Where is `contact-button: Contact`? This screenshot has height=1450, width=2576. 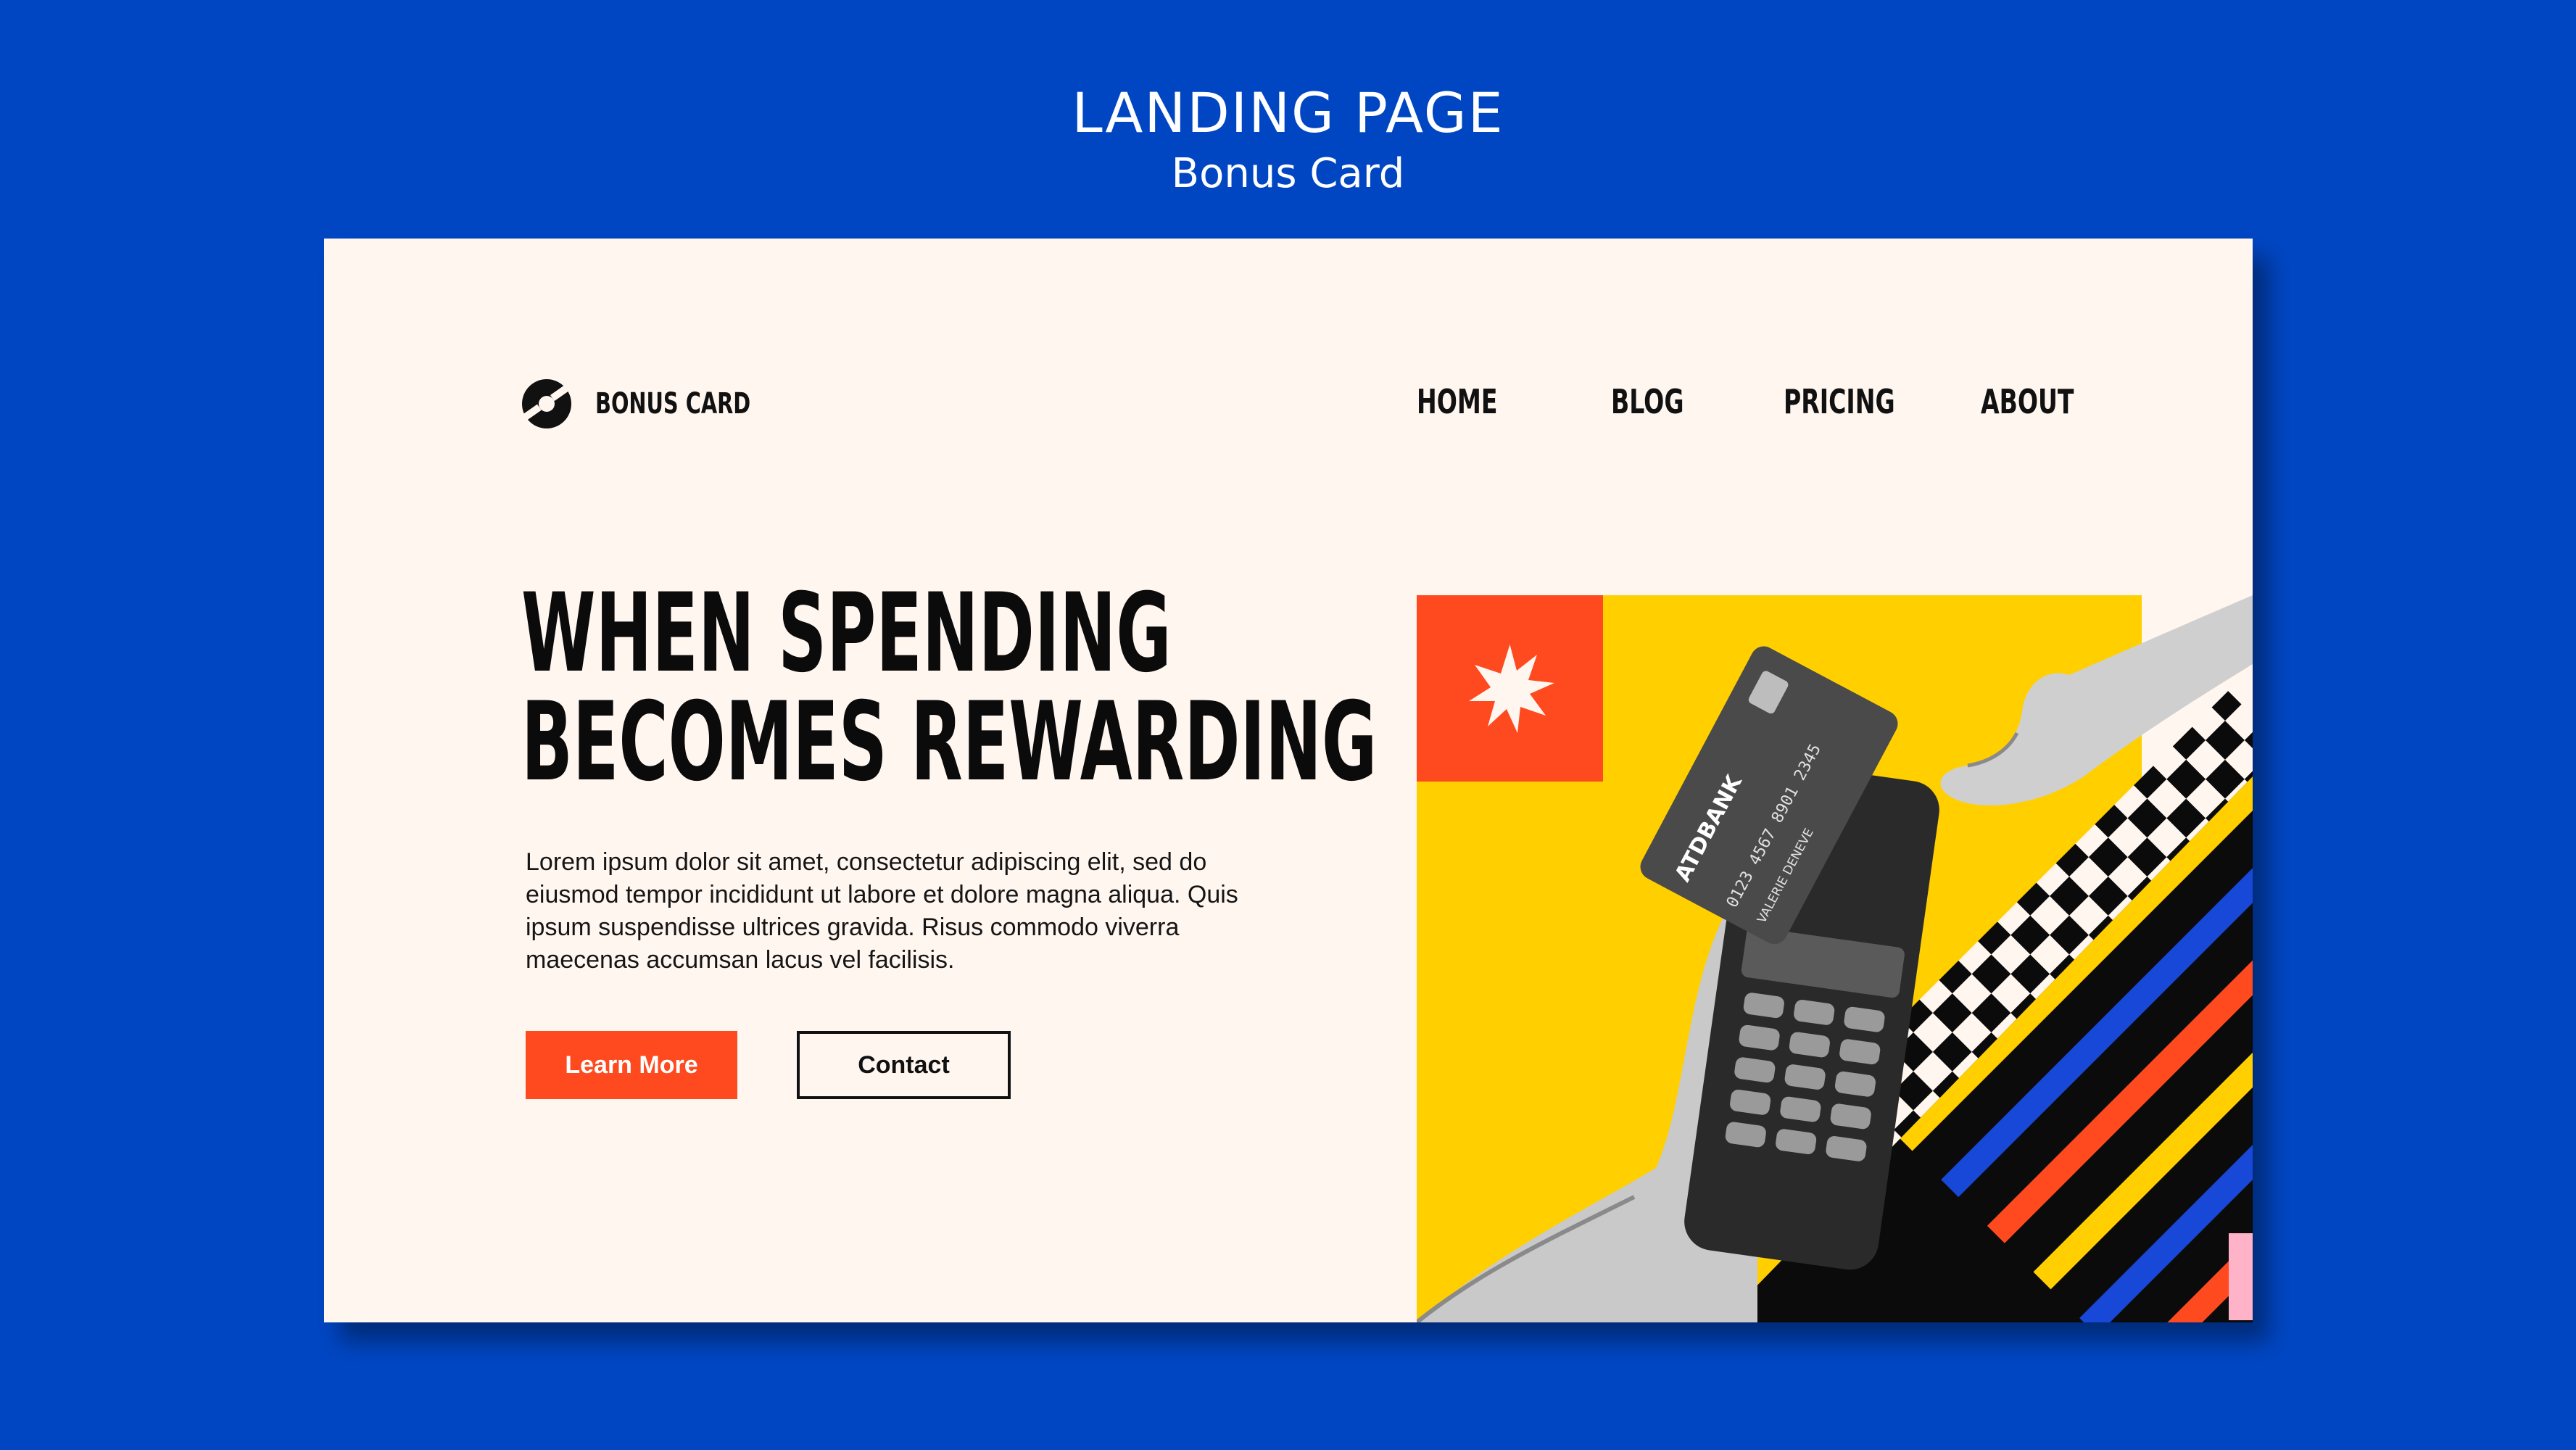
contact-button: Contact is located at coordinates (904, 1065).